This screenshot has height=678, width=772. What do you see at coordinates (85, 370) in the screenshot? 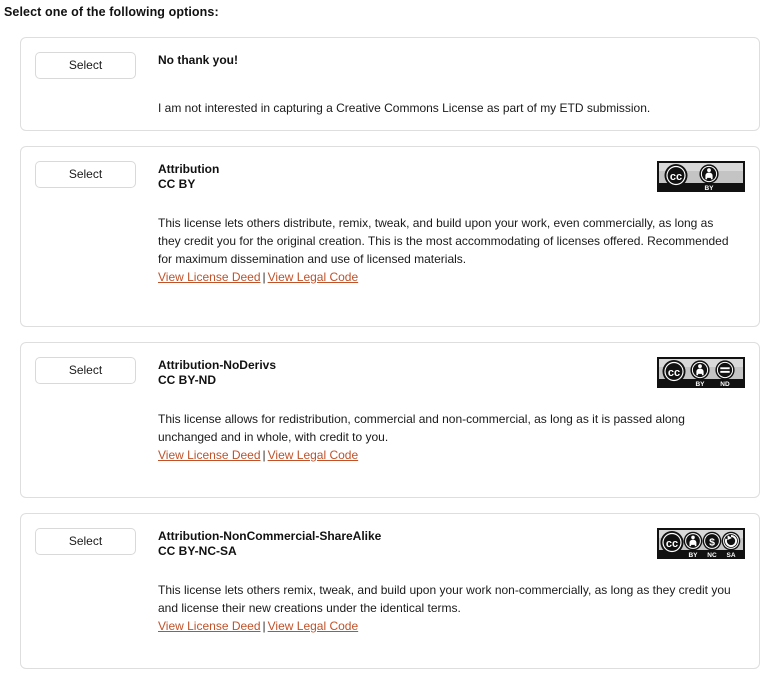
I see `select-button-cc-by-nd: Select` at bounding box center [85, 370].